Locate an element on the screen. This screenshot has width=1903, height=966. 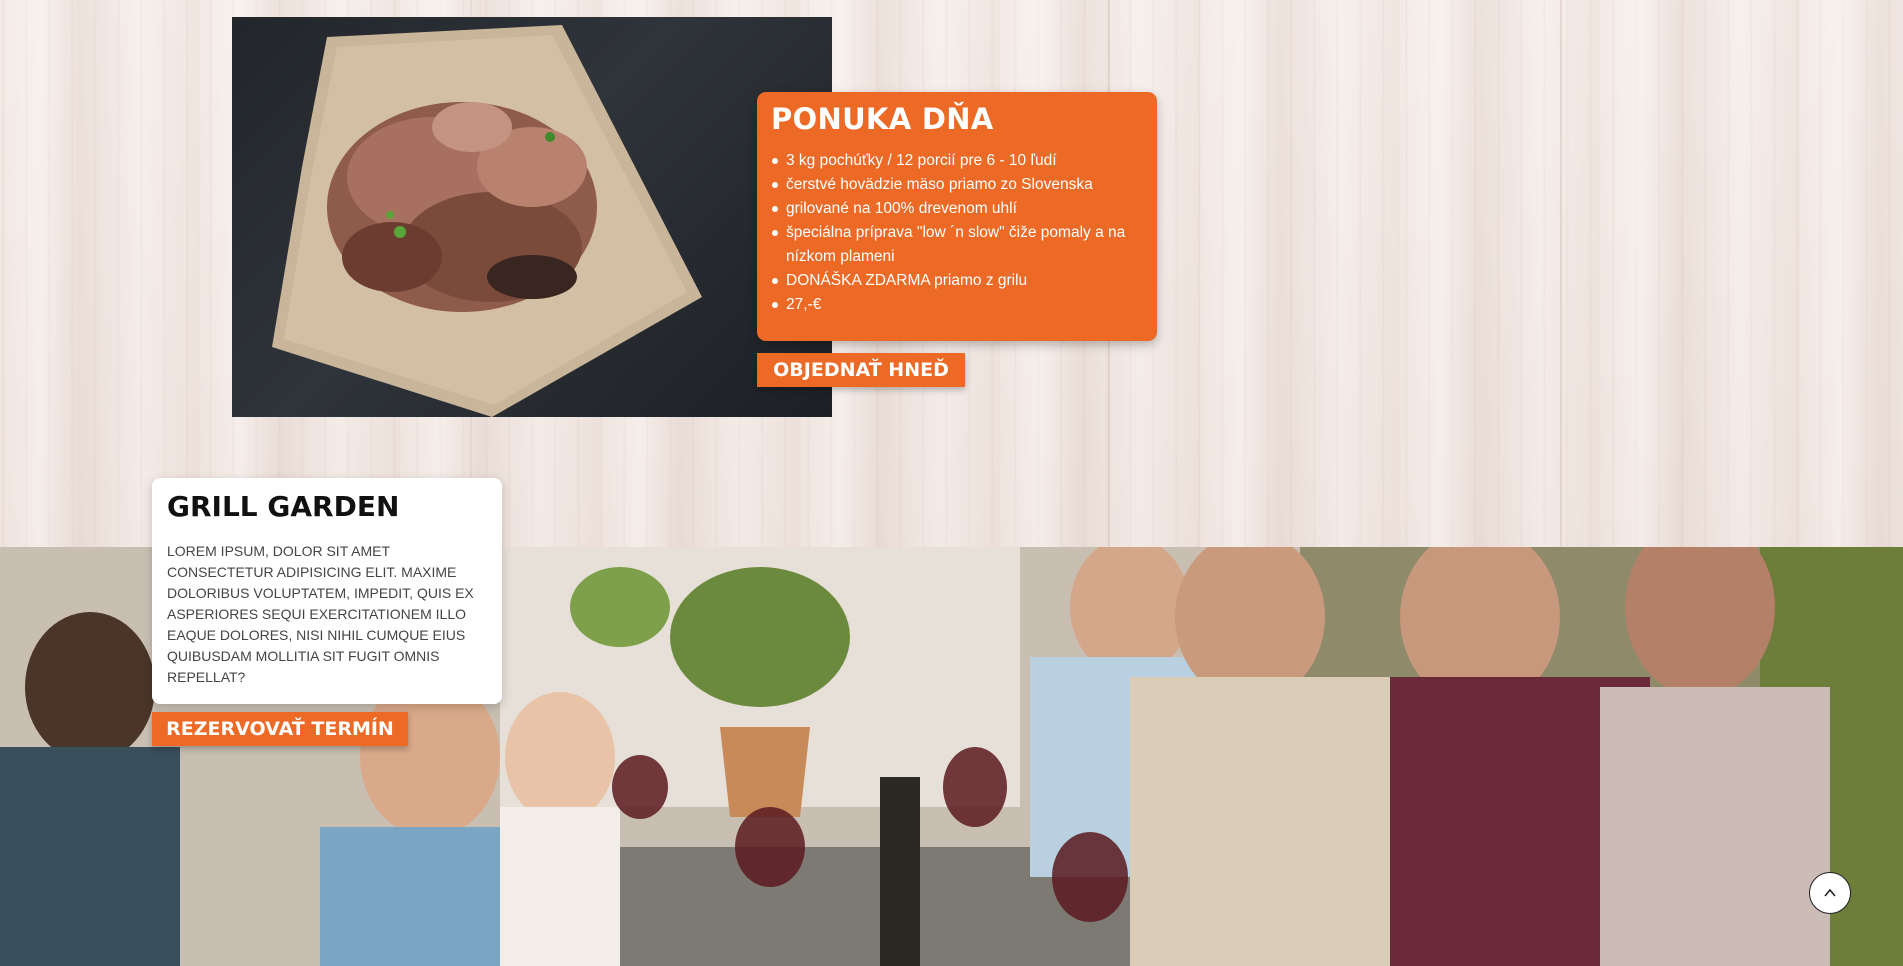
pulled-pork-photo is located at coordinates (532, 217).